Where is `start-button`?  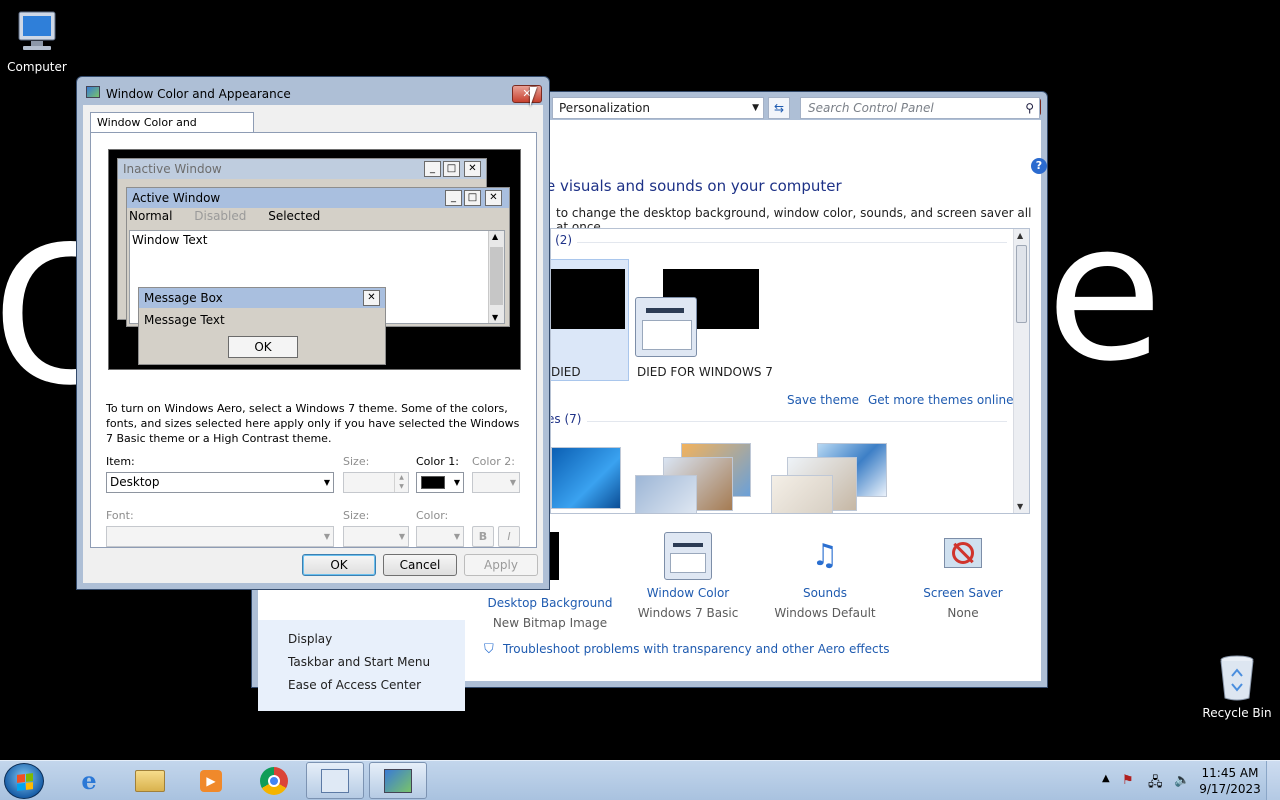
start-button is located at coordinates (24, 781).